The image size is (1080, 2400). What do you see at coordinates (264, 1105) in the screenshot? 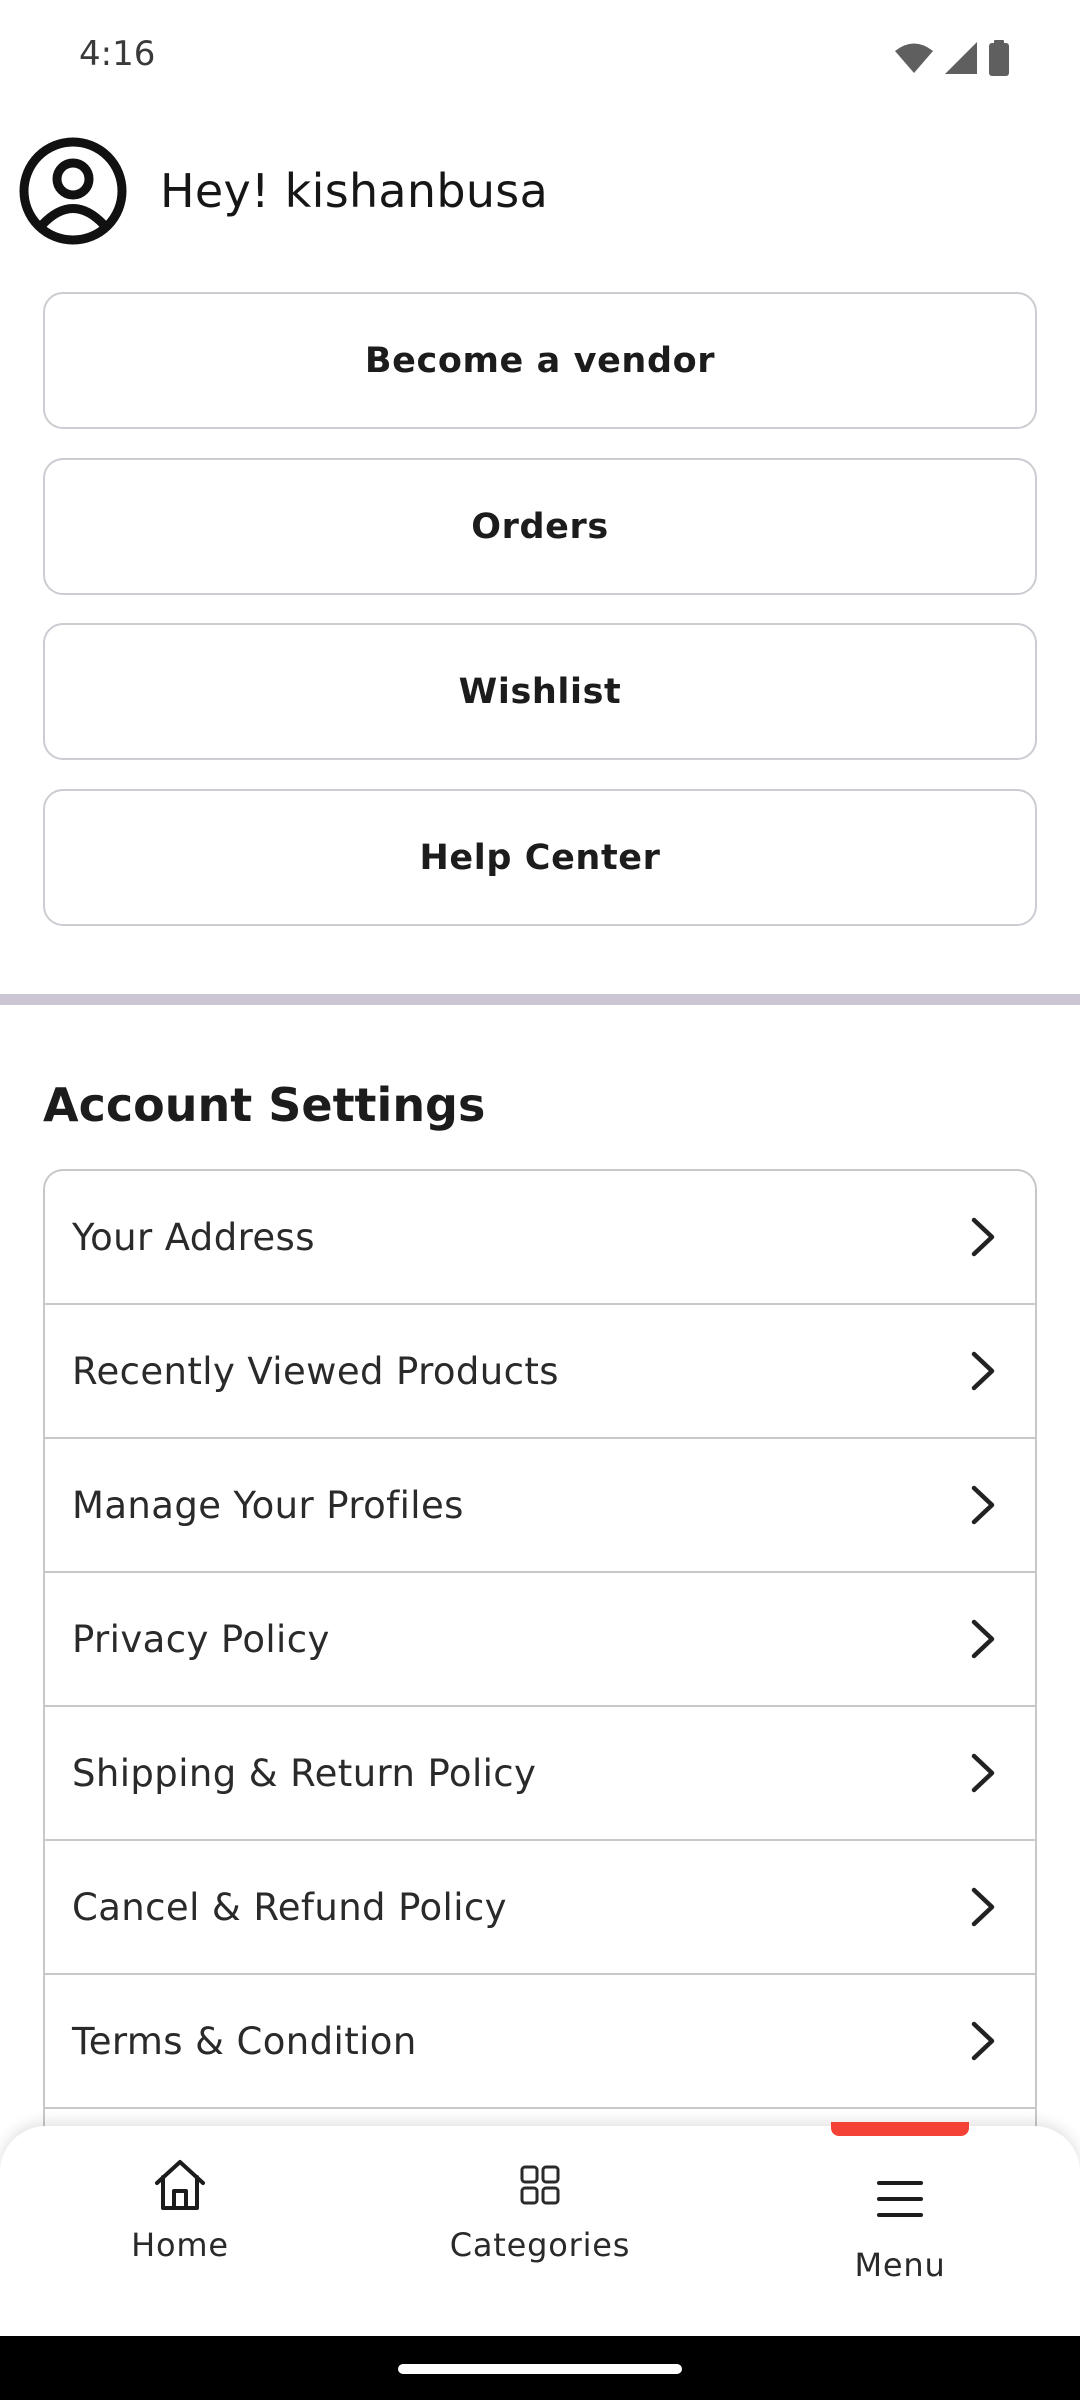
I see `account-settings-title: Account Settings` at bounding box center [264, 1105].